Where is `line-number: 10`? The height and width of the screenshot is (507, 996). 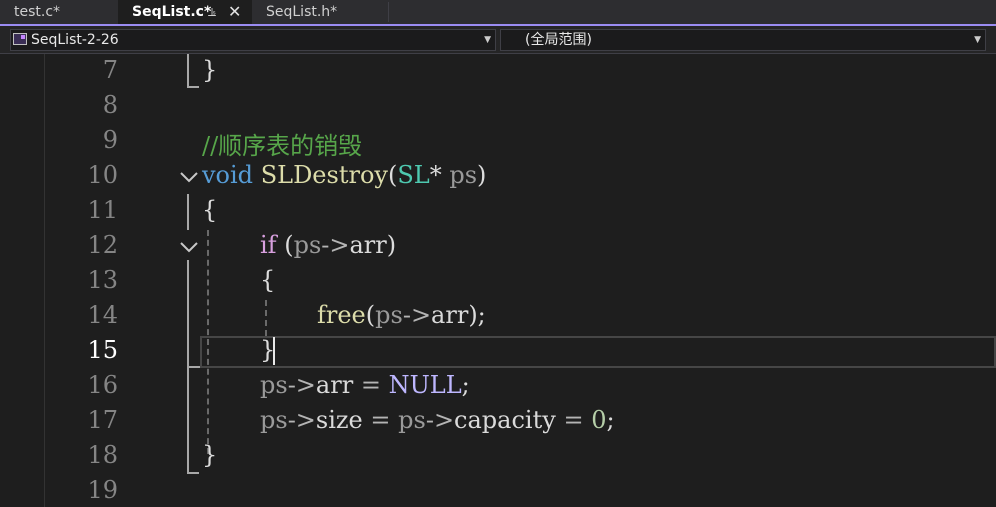 line-number: 10 is located at coordinates (102, 175).